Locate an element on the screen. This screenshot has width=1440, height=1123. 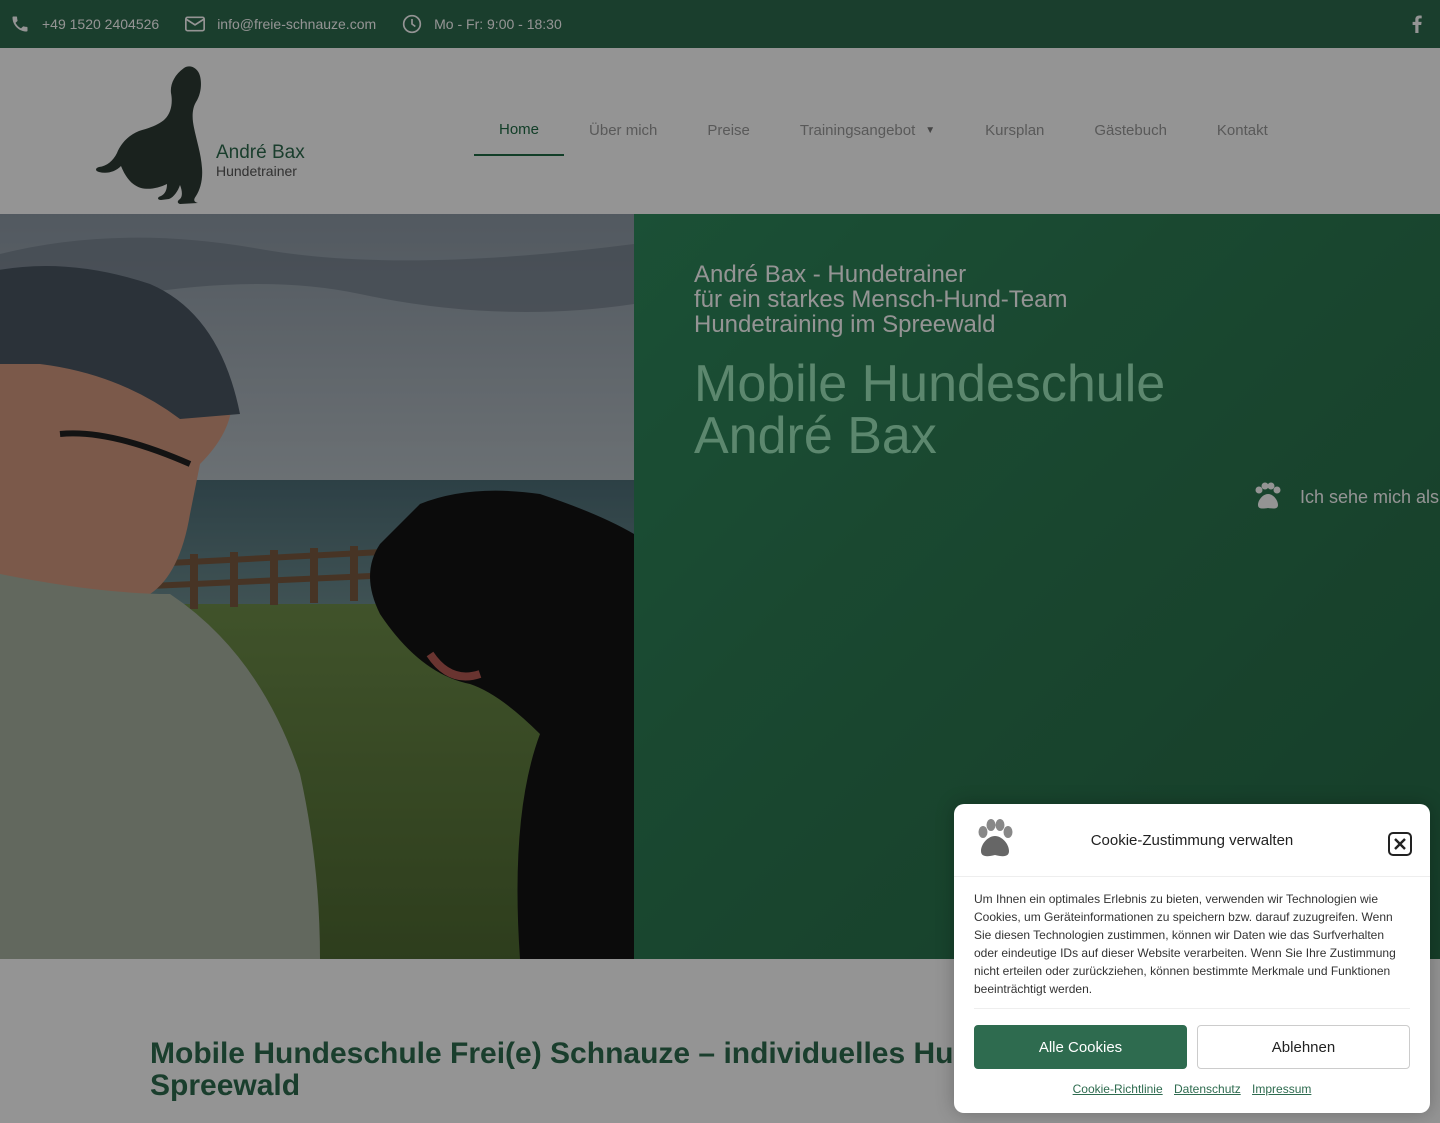
nav-item-kontakt: Kontakt is located at coordinates (1242, 131).